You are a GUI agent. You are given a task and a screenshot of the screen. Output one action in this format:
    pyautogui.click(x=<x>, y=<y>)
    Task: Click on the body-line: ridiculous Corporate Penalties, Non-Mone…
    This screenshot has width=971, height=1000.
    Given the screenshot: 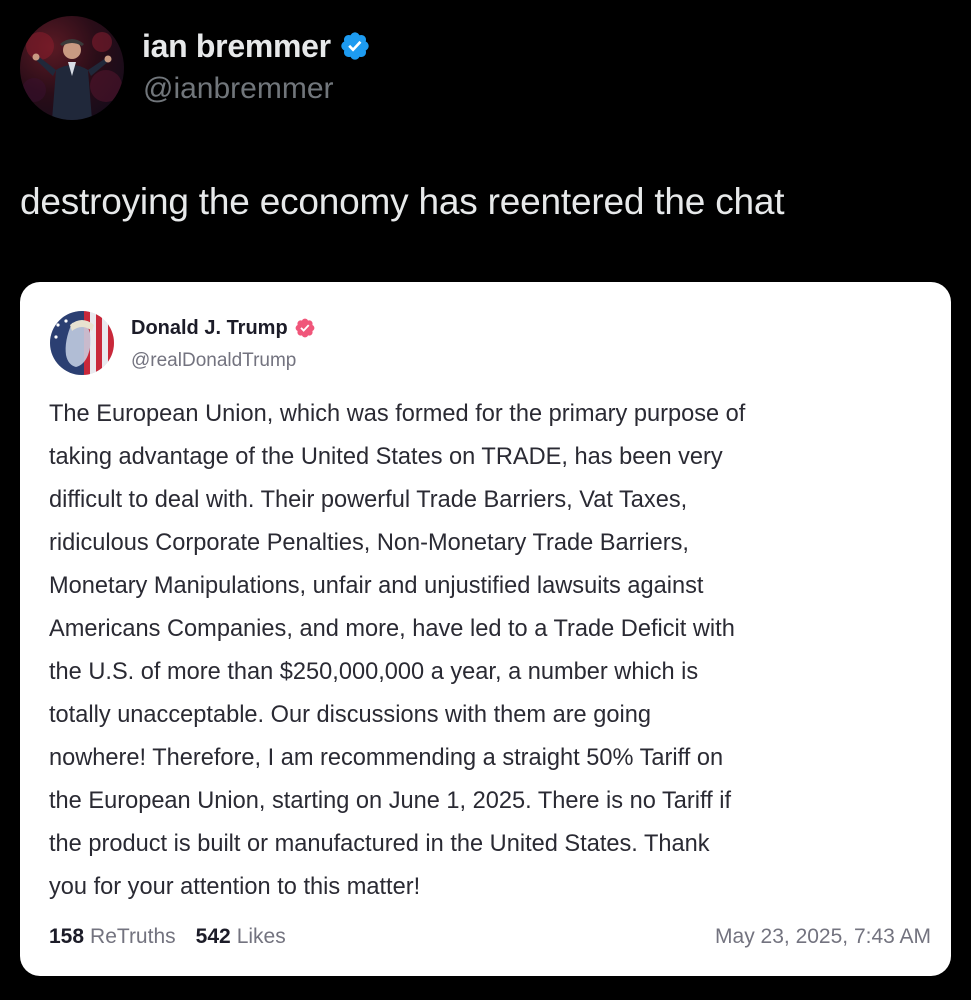 What is the action you would take?
    pyautogui.click(x=369, y=543)
    